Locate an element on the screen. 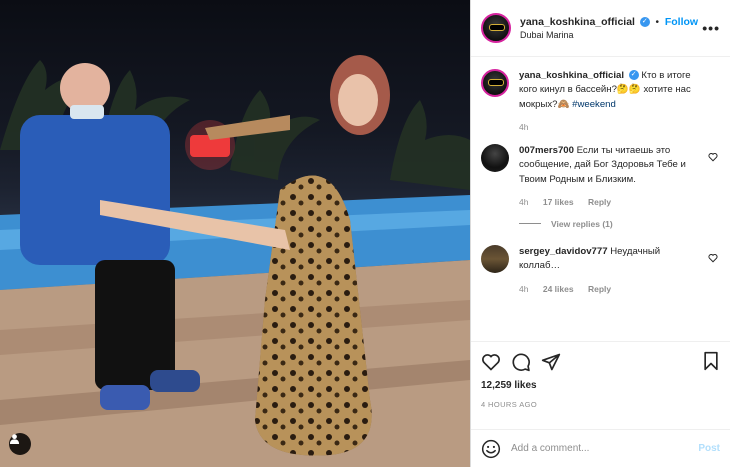  like-button is located at coordinates (491, 362).